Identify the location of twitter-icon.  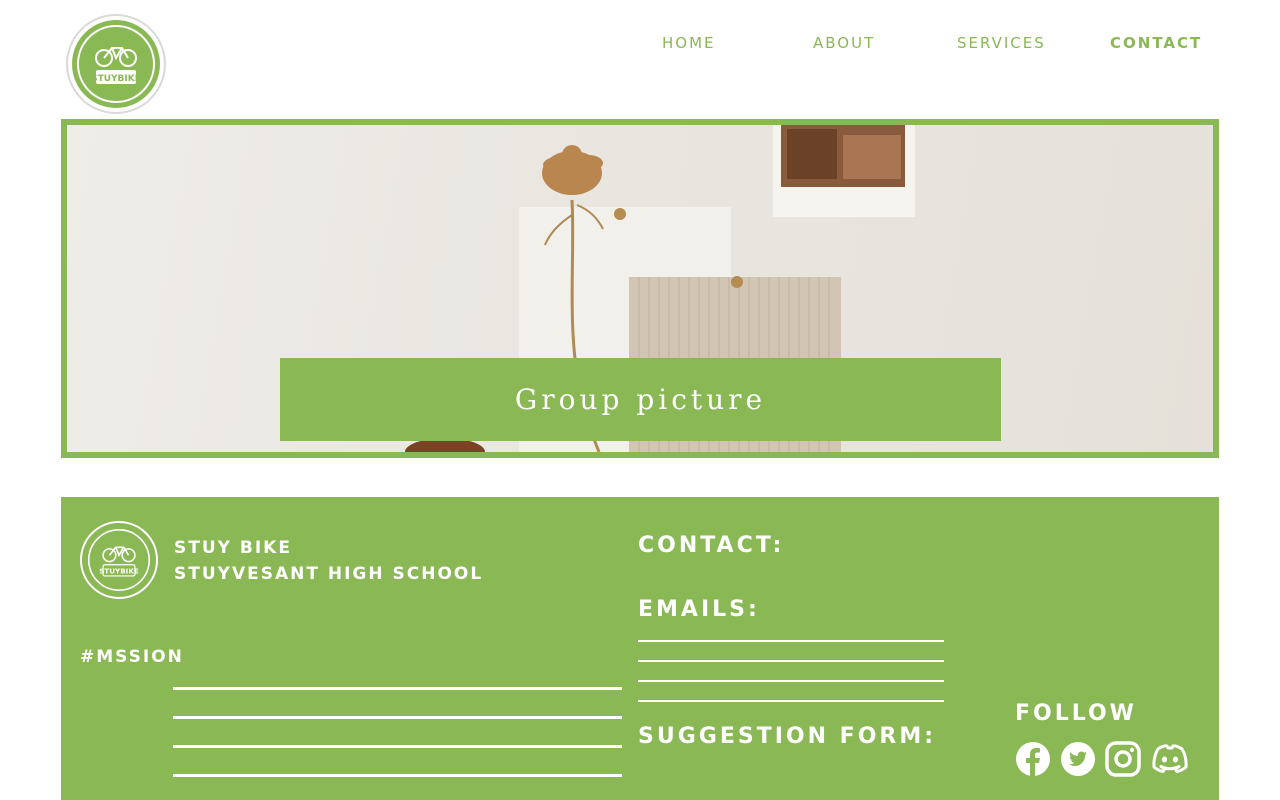
(1078, 759).